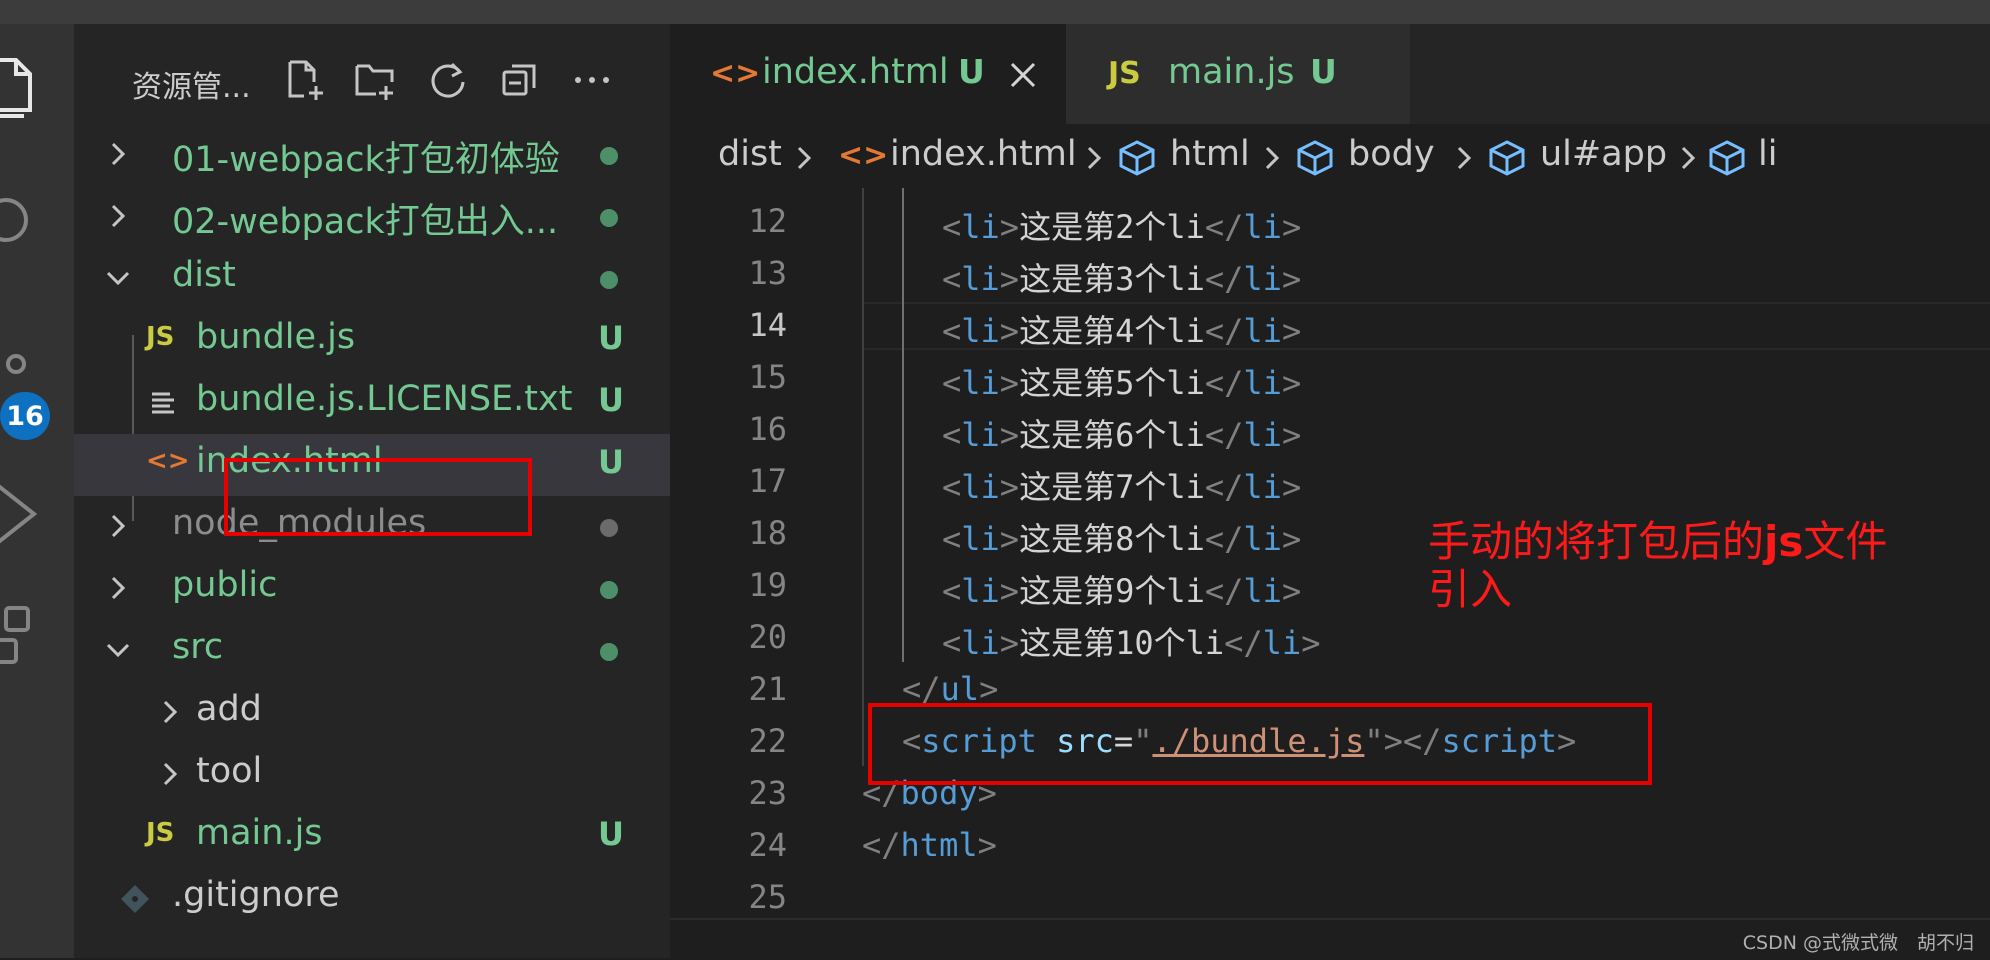 This screenshot has height=960, width=1990. What do you see at coordinates (1210, 154) in the screenshot?
I see `breadcrumb-item: html` at bounding box center [1210, 154].